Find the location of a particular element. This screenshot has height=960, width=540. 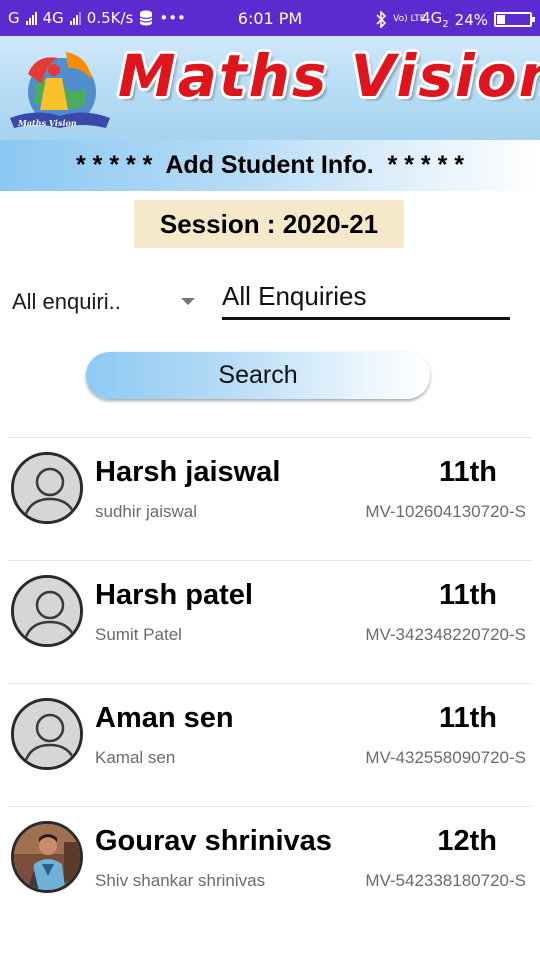

session-label: Session : 2020-21 is located at coordinates (269, 223).